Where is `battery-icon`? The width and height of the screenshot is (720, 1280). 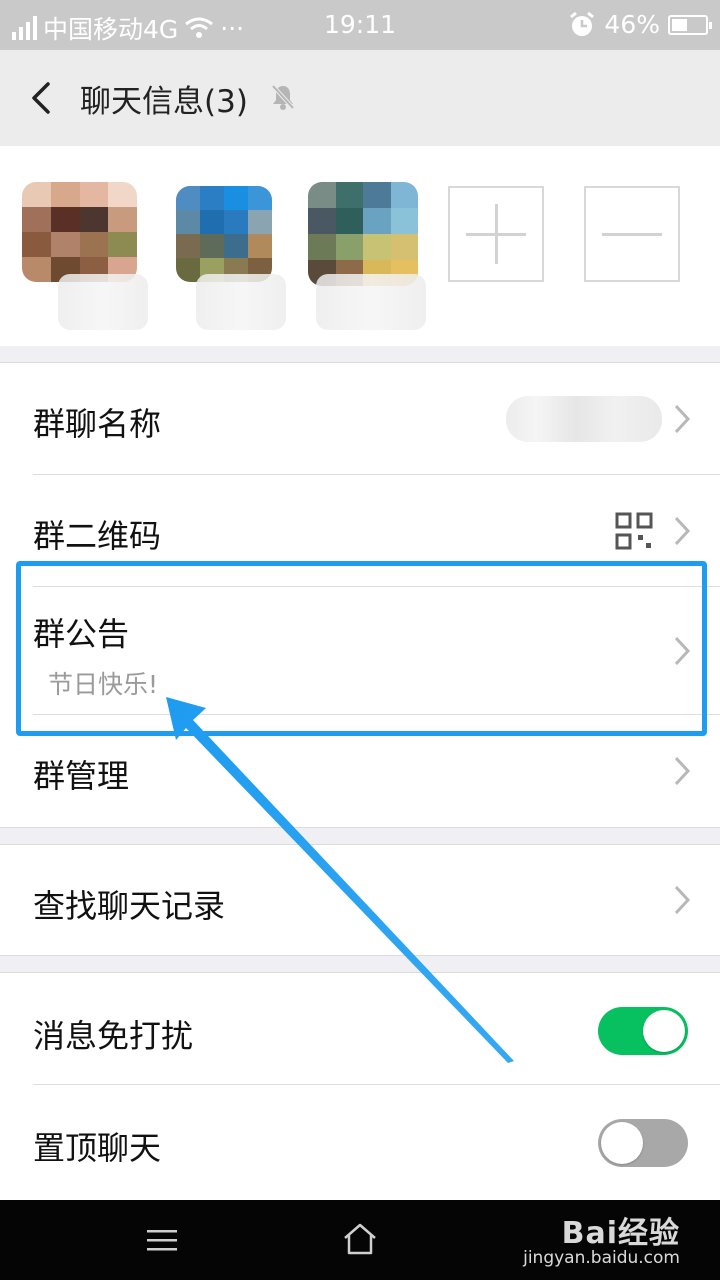
battery-icon is located at coordinates (690, 24).